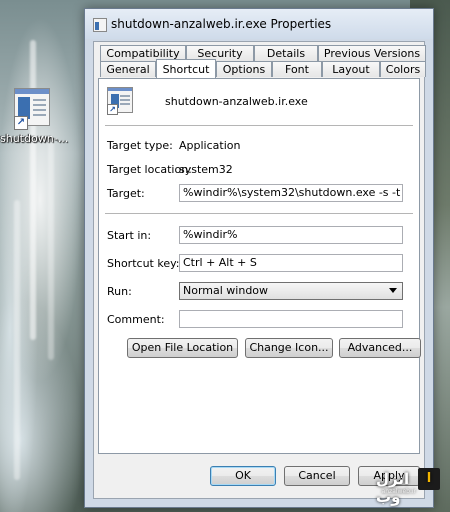  Describe the element at coordinates (221, 24) in the screenshot. I see `window-title: shutdown-anzalweb.ir.exe Properties` at that location.